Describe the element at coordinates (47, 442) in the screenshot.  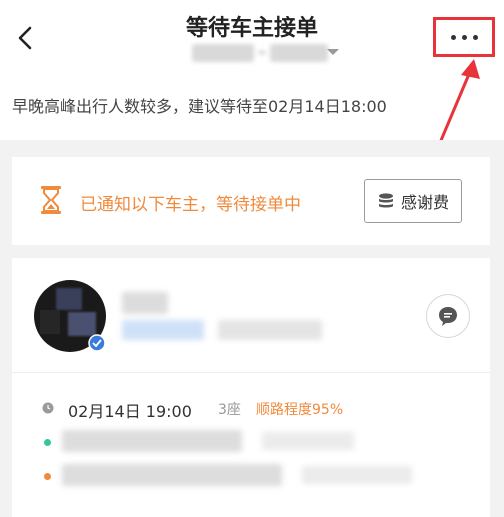
I see `start-point-icon` at that location.